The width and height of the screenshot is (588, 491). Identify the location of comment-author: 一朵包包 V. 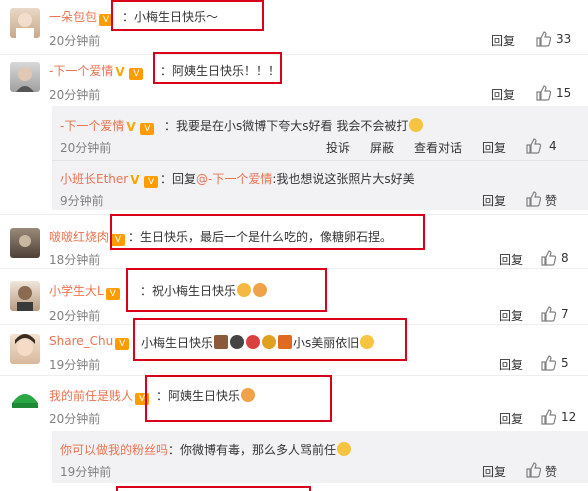
(81, 17).